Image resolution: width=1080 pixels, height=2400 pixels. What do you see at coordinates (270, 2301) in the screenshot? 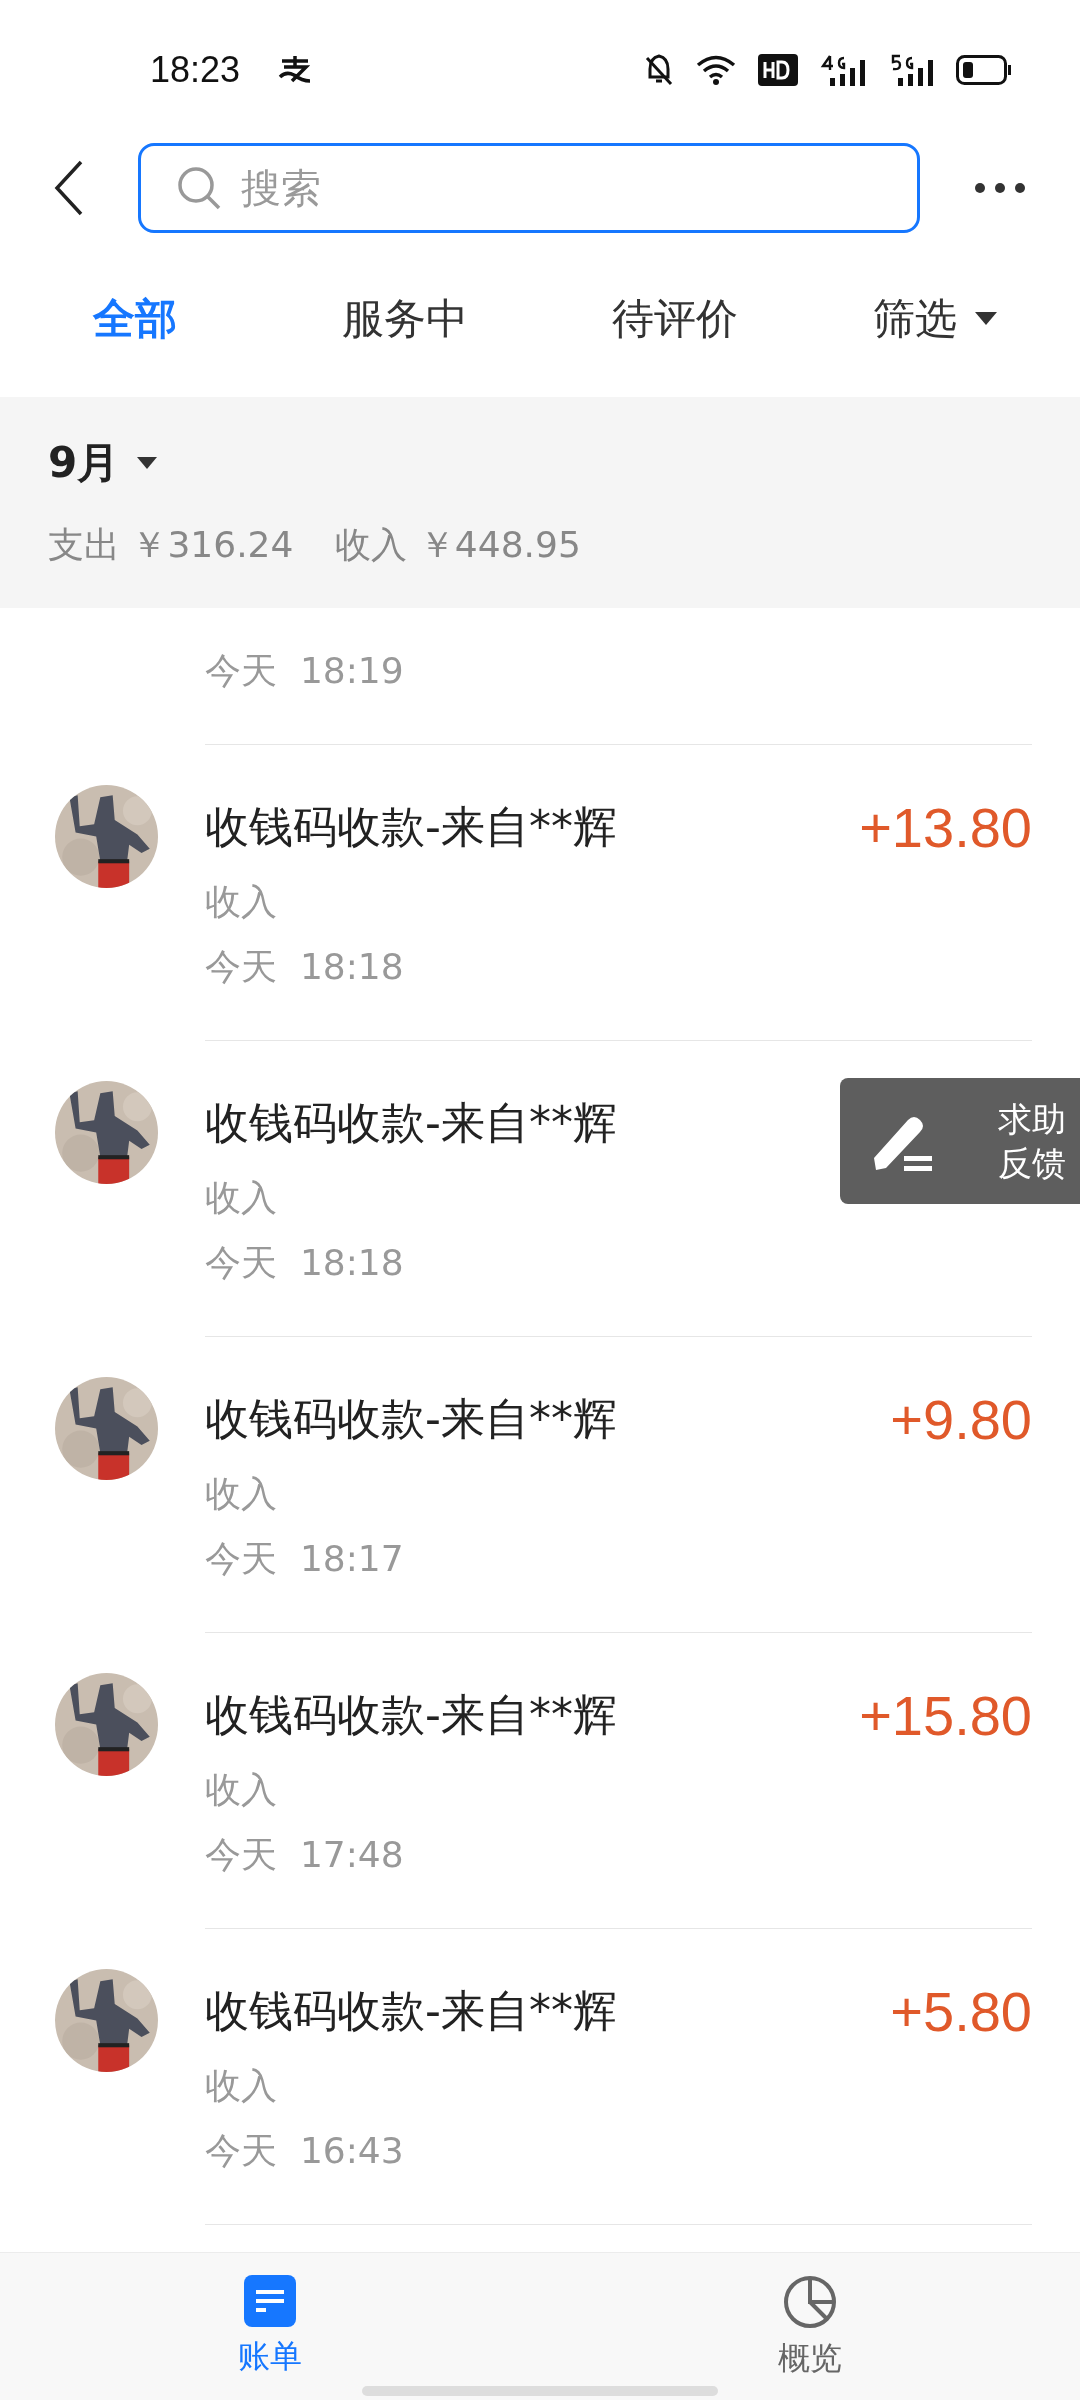
I see `bill-icon` at bounding box center [270, 2301].